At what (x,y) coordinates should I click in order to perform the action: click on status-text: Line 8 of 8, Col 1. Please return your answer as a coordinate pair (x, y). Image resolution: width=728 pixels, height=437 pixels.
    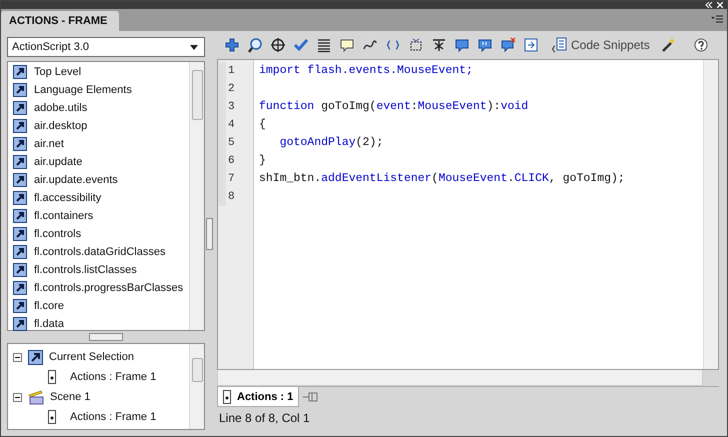
    Looking at the image, I should click on (264, 418).